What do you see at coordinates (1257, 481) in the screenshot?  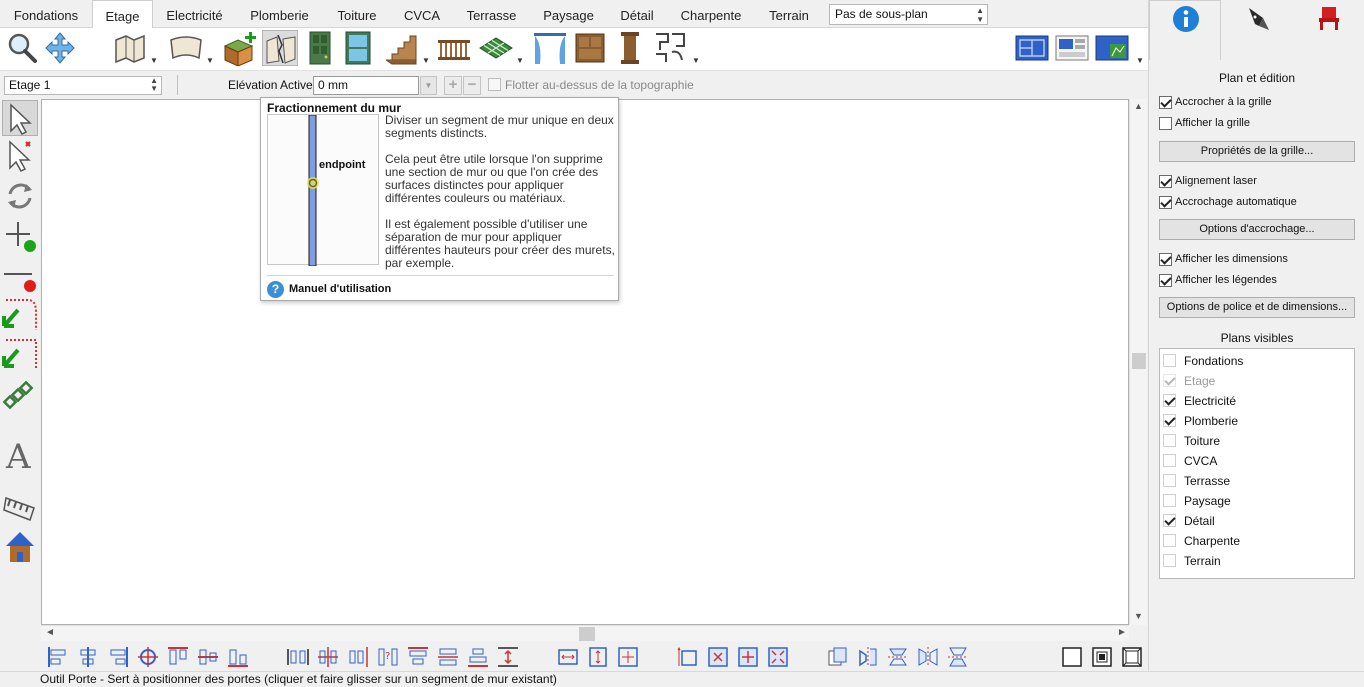 I see `list-item: Terrasse` at bounding box center [1257, 481].